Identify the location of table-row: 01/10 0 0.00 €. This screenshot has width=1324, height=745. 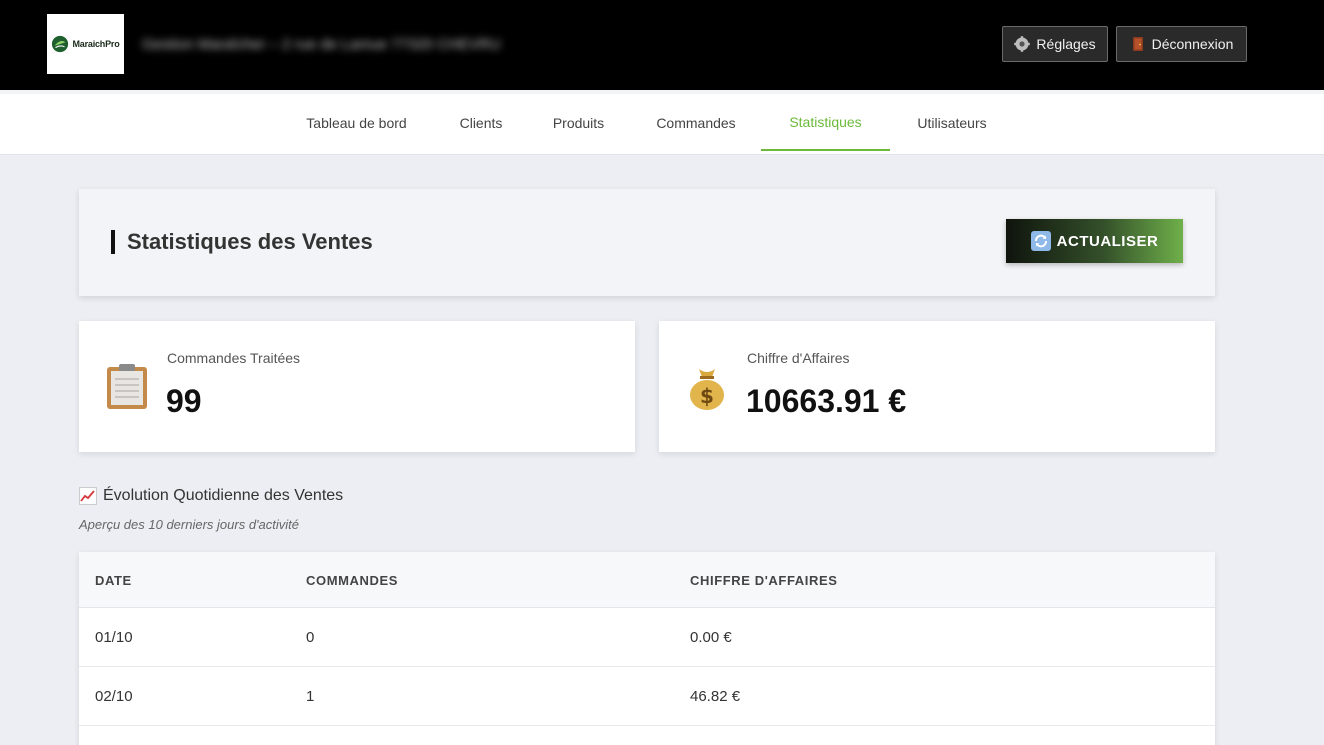
(647, 637).